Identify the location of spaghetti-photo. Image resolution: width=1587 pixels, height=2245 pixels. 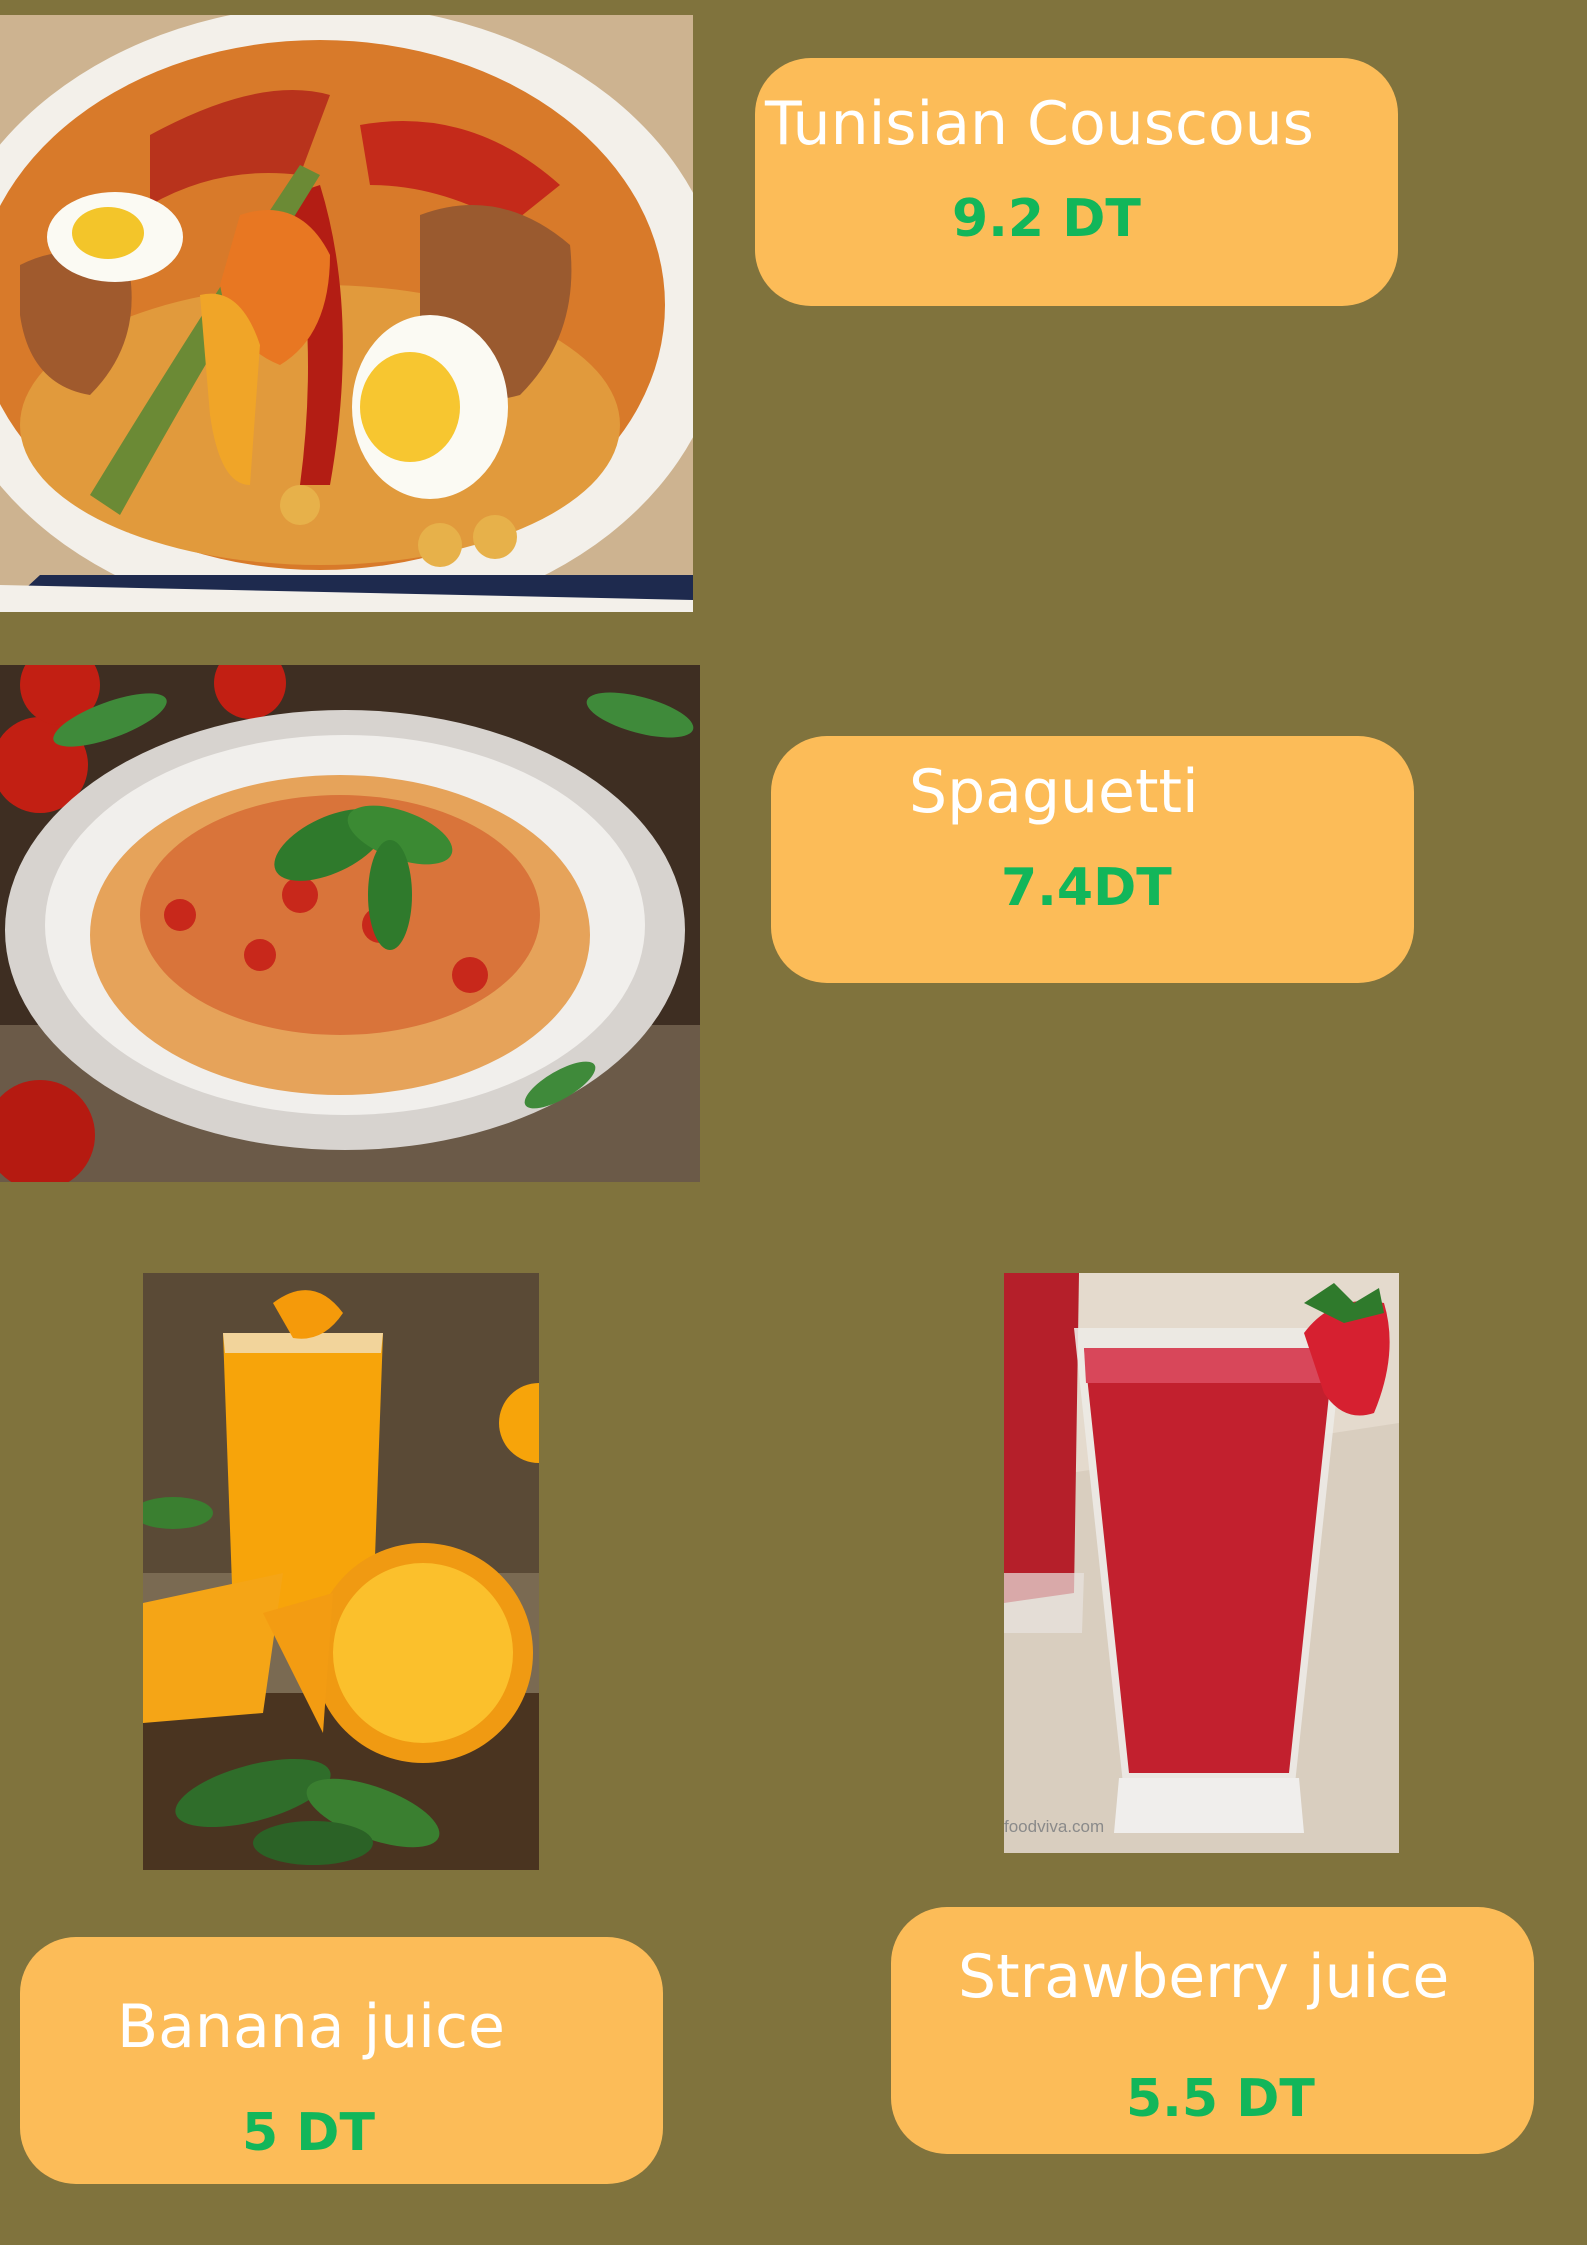
(350, 923).